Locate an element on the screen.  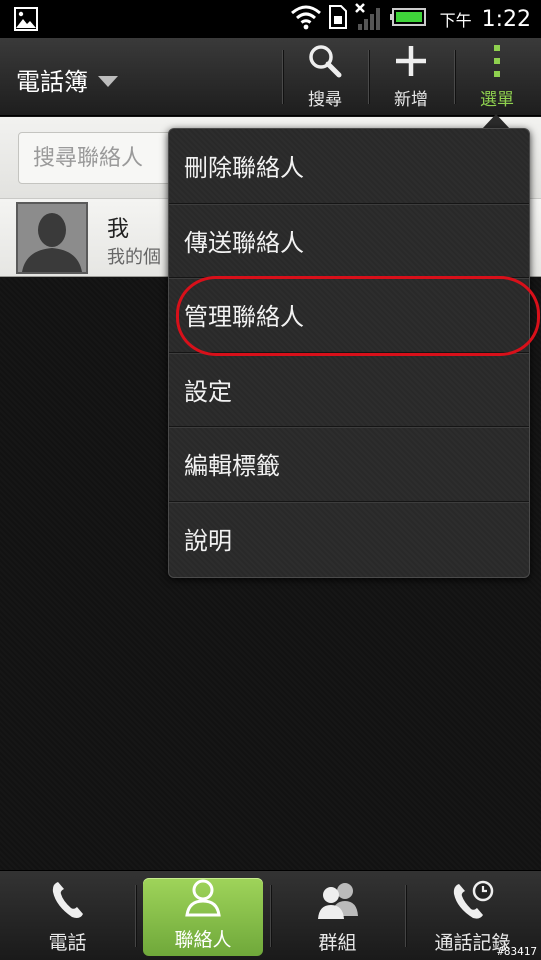
menu-item-edit-tags: 編輯標籤 is located at coordinates (349, 464).